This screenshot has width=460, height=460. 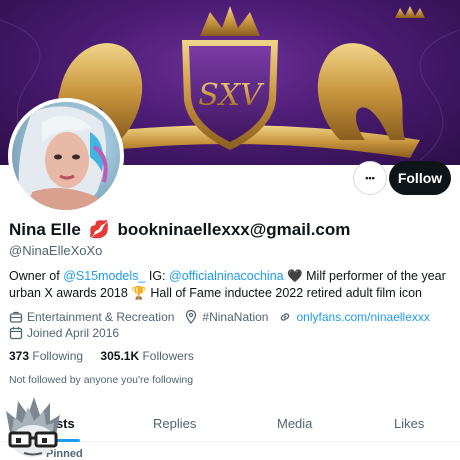 I want to click on bio-mid: IG:, so click(x=157, y=276).